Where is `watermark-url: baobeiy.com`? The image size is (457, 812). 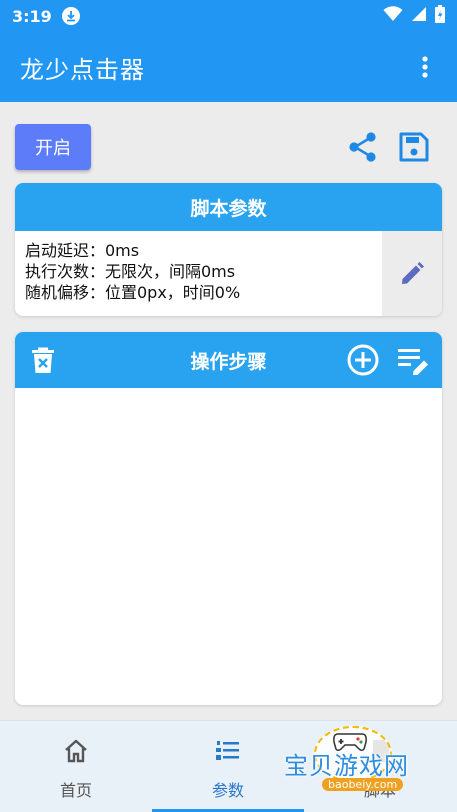 watermark-url: baobeiy.com is located at coordinates (363, 784).